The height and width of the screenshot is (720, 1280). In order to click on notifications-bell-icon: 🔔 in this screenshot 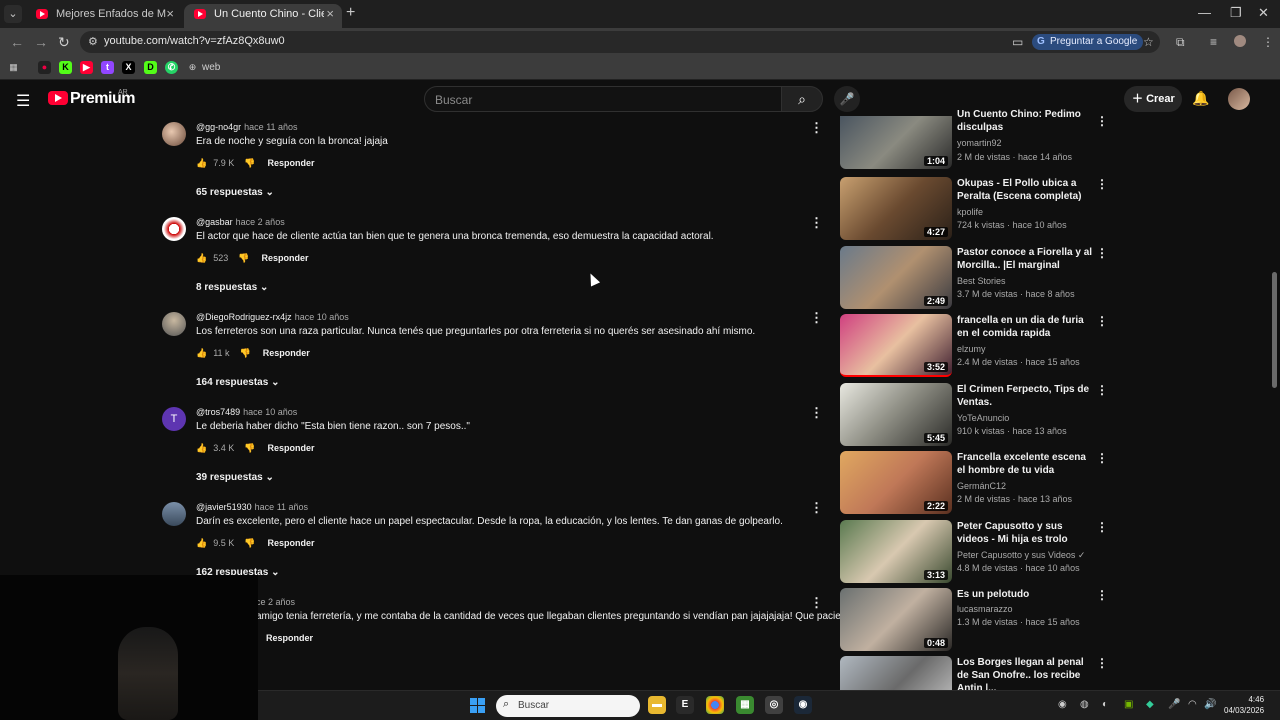, I will do `click(1200, 98)`.